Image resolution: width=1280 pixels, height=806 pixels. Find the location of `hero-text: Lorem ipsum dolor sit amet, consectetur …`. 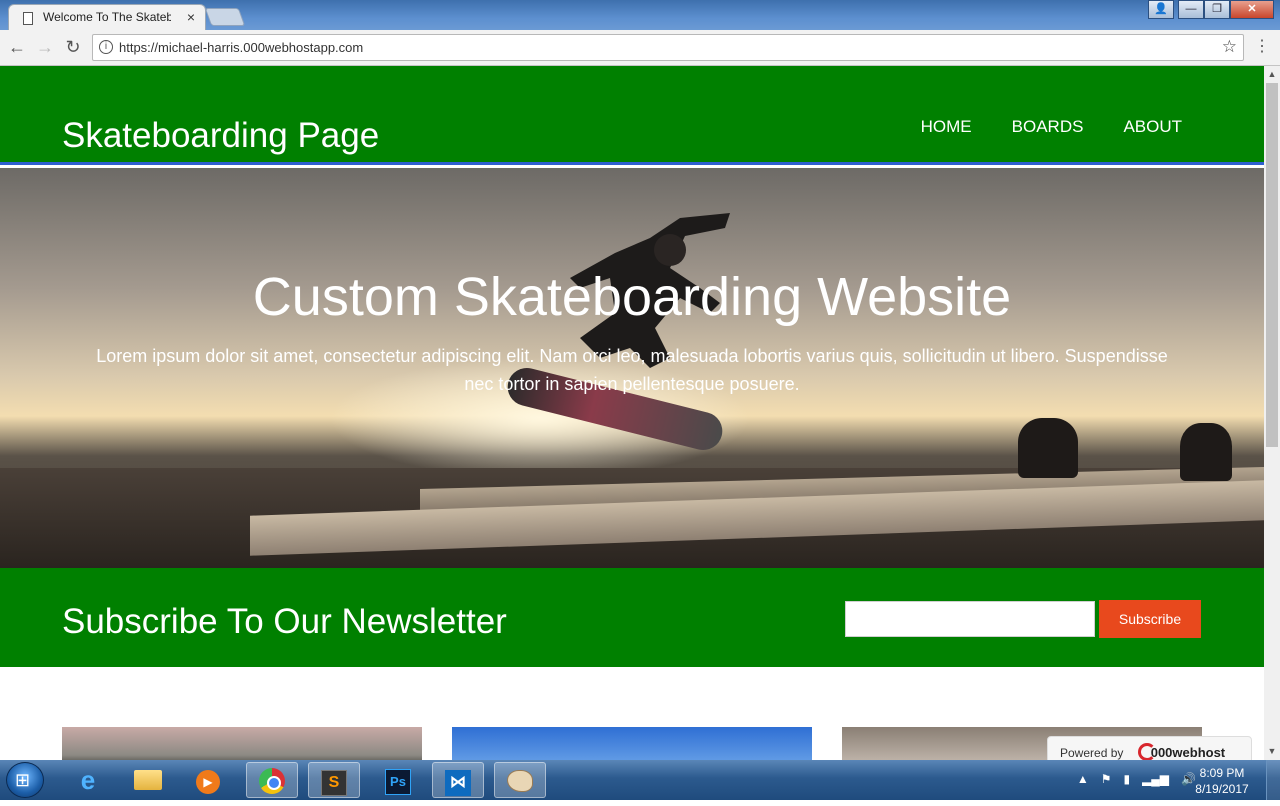

hero-text: Lorem ipsum dolor sit amet, consectetur … is located at coordinates (632, 370).